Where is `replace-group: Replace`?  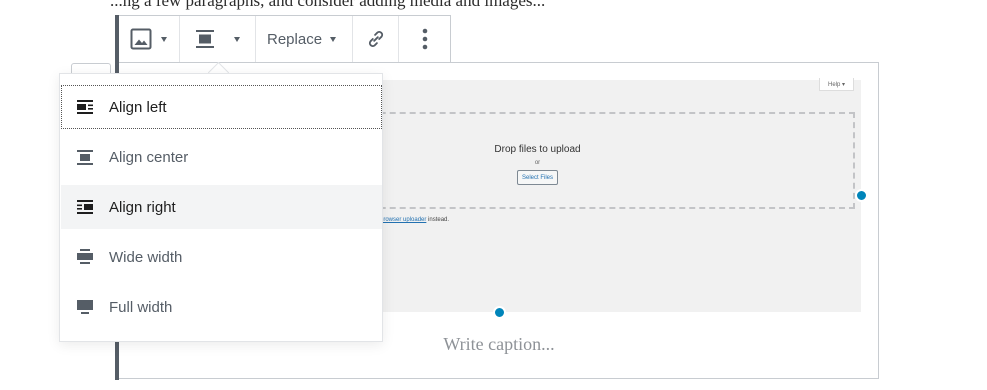 replace-group: Replace is located at coordinates (304, 39).